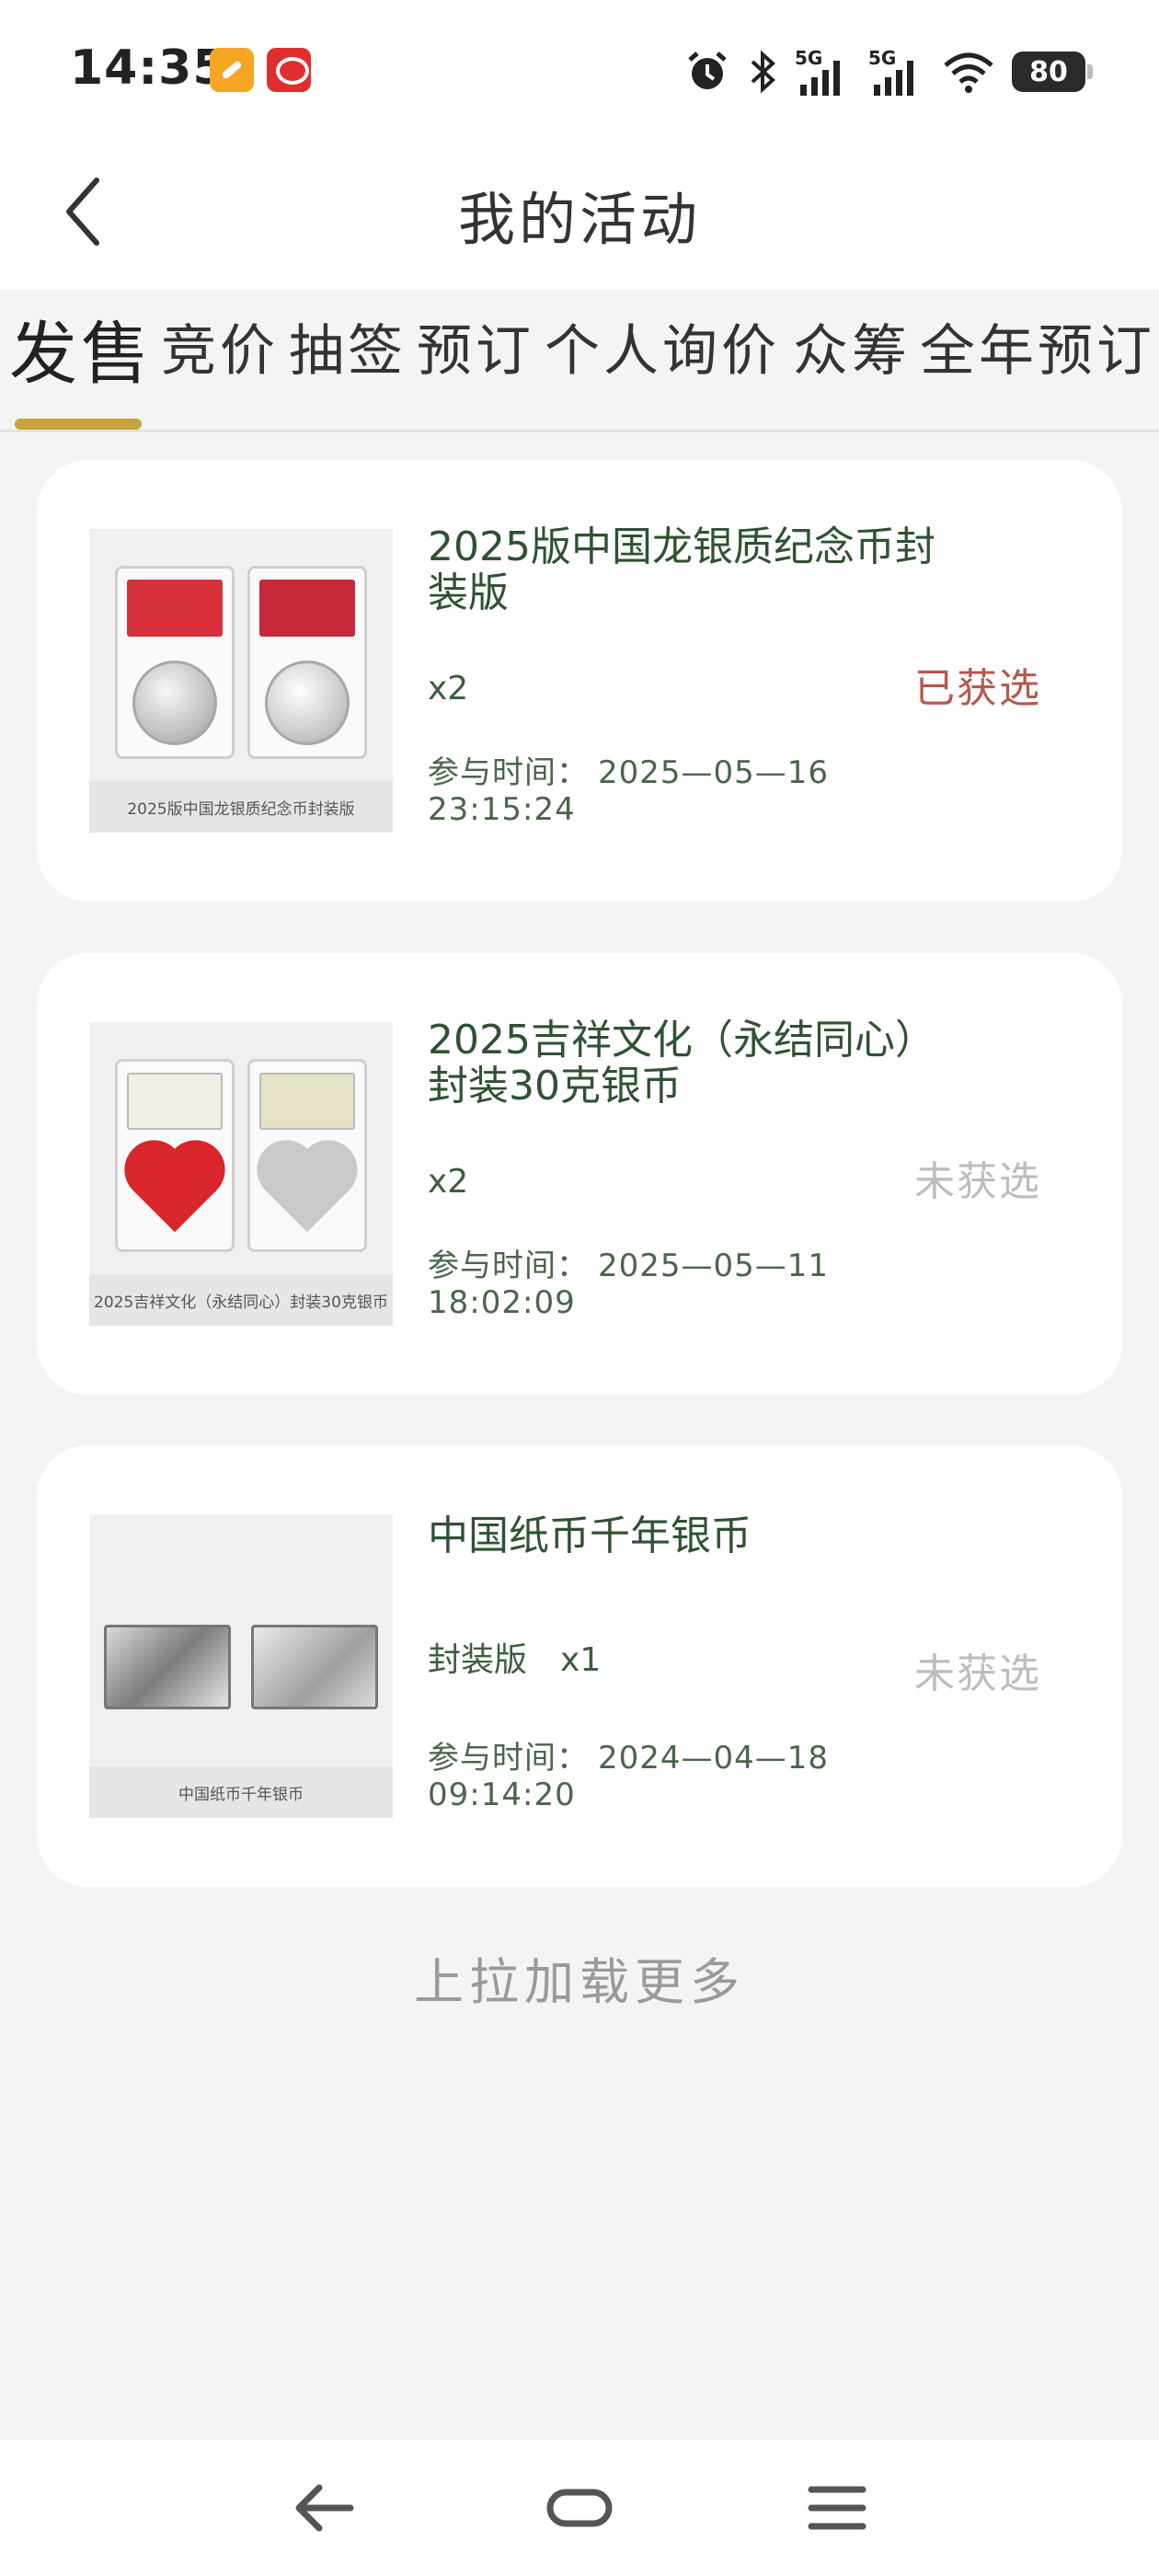 The image size is (1159, 2576). I want to click on home-pill-icon, so click(579, 2508).